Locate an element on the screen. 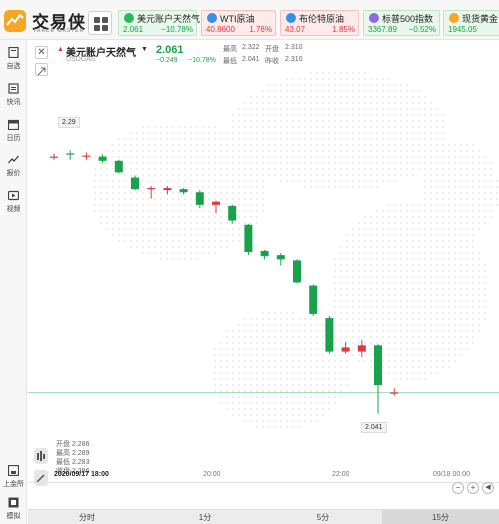 The image size is (499, 524). sidebar: 自选 快讯 日历 报价 视频 上金所 模拟 is located at coordinates (13, 282).